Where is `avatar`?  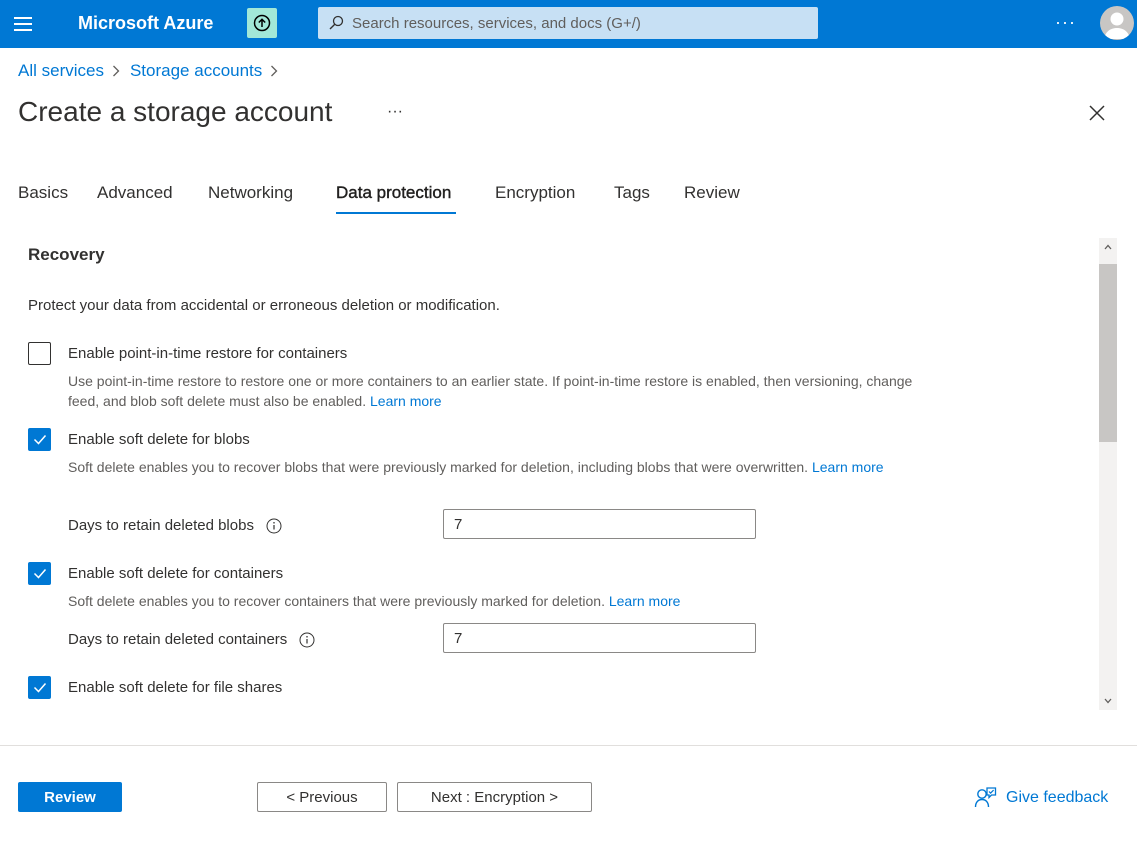
avatar is located at coordinates (1117, 23).